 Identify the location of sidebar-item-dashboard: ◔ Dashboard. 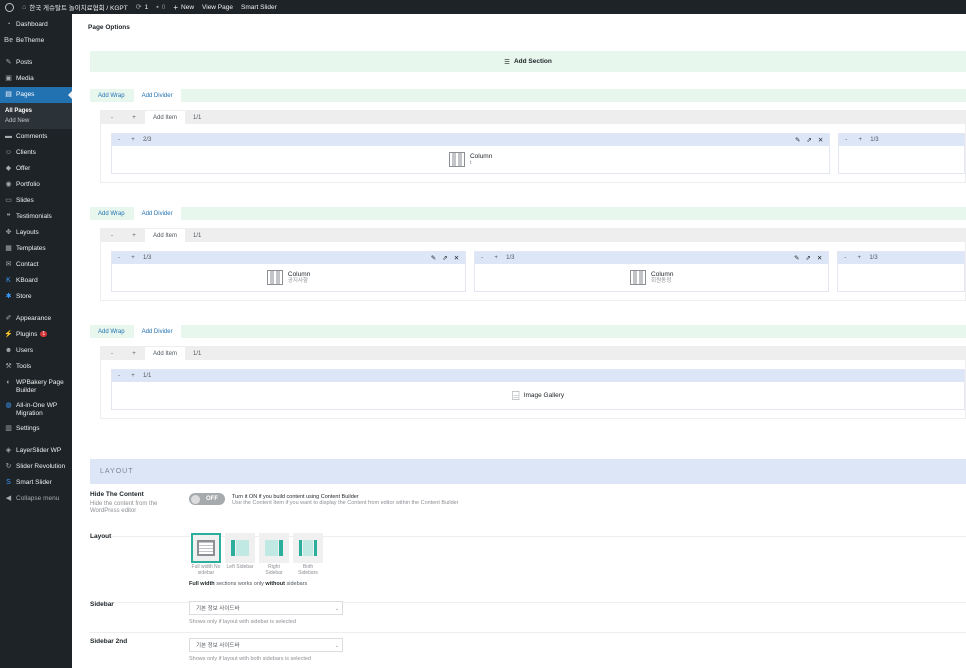
(36, 25).